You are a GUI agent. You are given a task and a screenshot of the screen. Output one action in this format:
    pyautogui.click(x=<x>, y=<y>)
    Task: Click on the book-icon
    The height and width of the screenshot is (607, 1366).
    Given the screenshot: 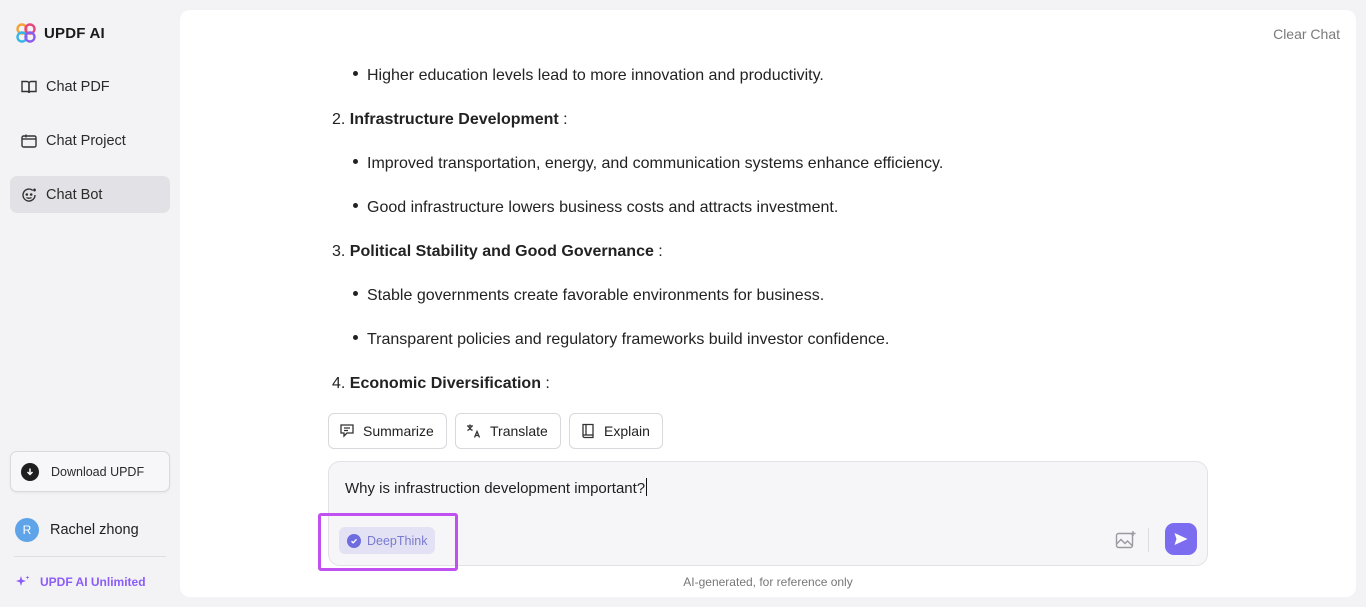 What is the action you would take?
    pyautogui.click(x=588, y=431)
    